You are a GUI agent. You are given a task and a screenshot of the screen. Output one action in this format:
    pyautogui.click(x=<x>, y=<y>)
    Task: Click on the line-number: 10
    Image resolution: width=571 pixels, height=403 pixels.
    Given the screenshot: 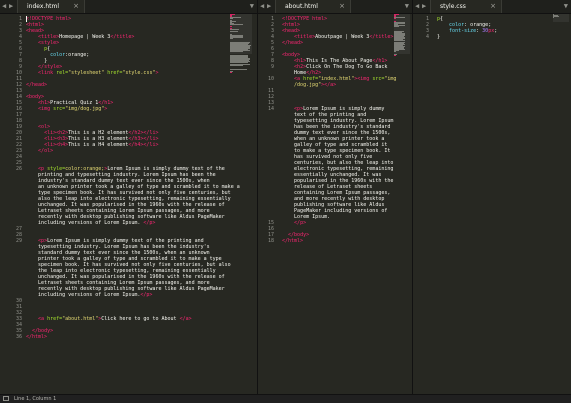 What is the action you would take?
    pyautogui.click(x=266, y=79)
    